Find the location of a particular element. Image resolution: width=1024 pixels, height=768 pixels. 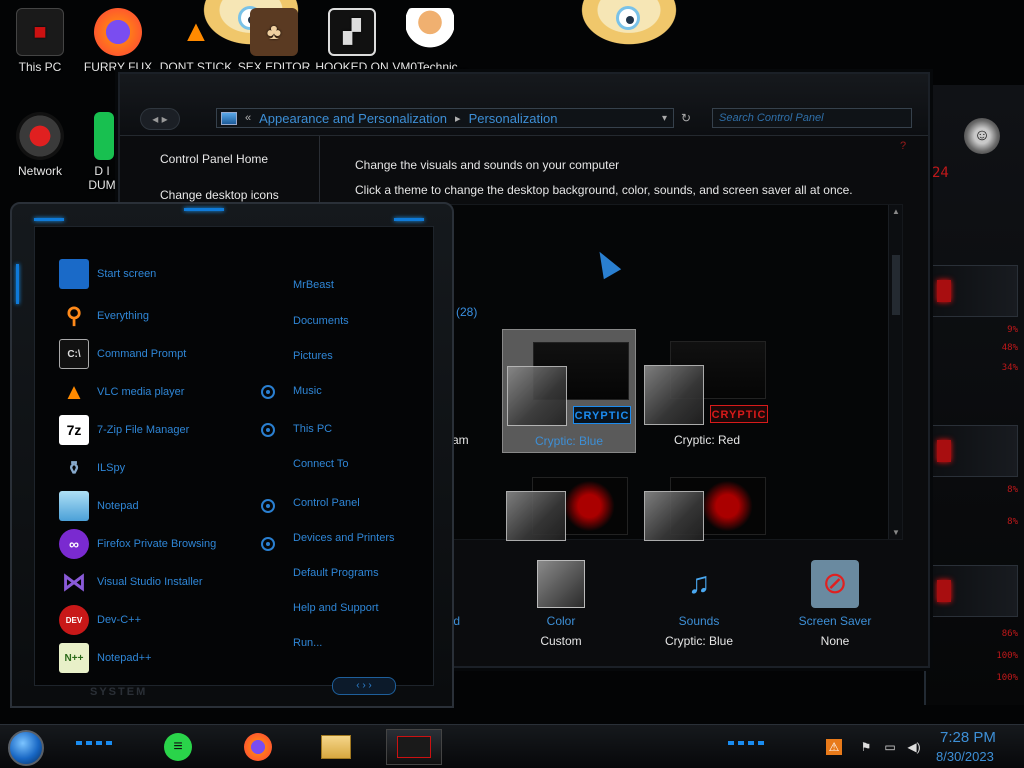

taskbar-firefox is located at coordinates (258, 747).